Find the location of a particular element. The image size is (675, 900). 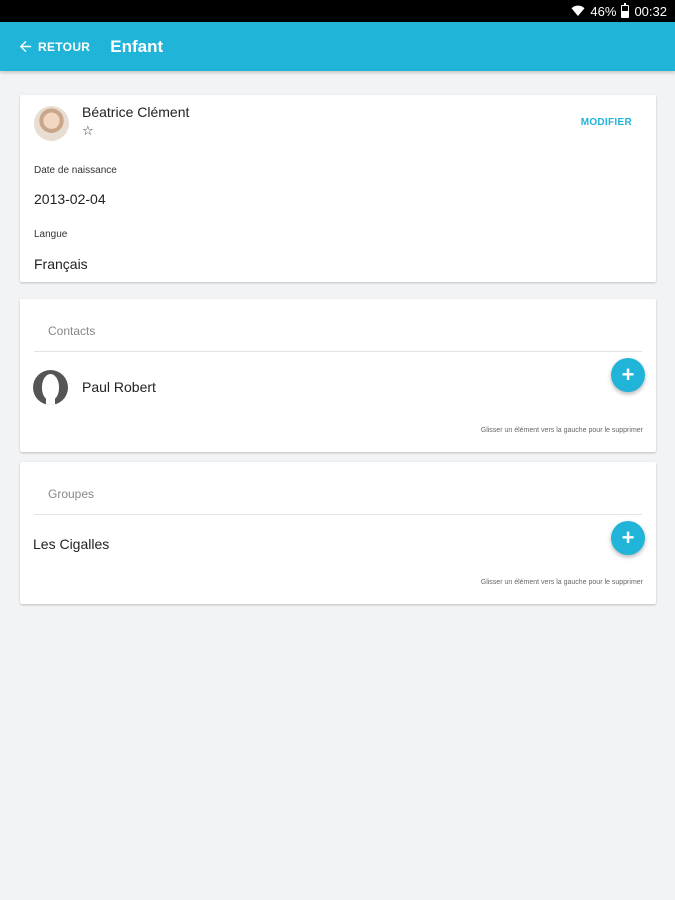

status-bar: 46% 00:32 is located at coordinates (337, 11).